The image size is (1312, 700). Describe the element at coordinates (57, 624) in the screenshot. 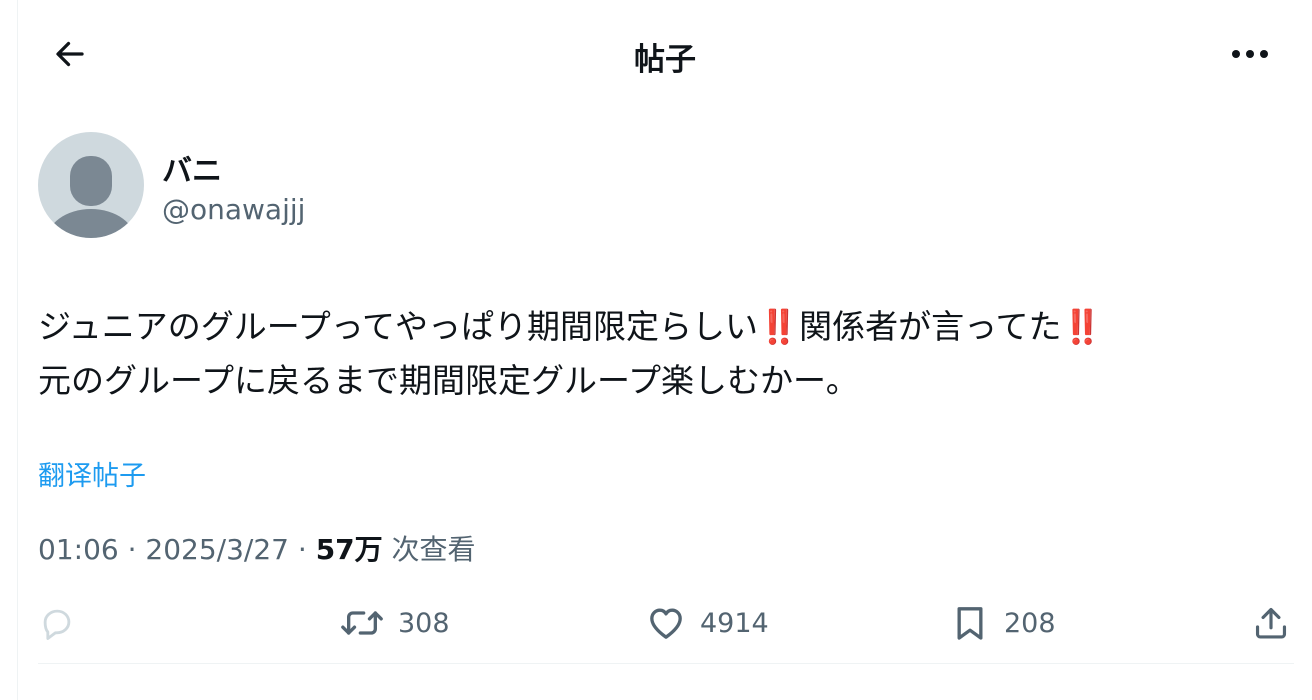

I see `reply-icon` at that location.